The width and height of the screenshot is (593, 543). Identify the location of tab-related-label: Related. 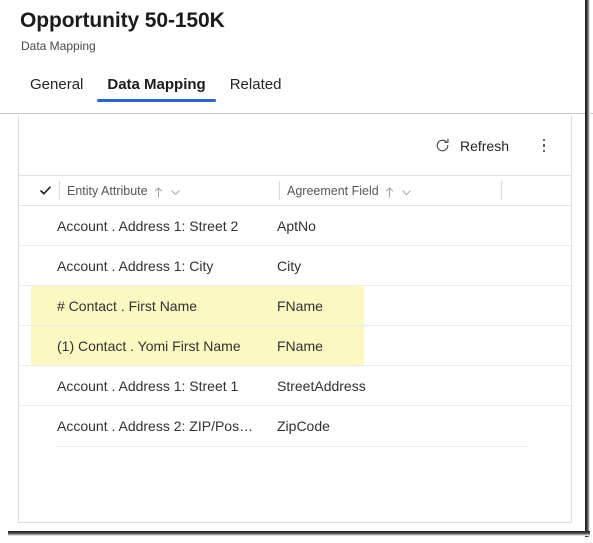
(255, 84).